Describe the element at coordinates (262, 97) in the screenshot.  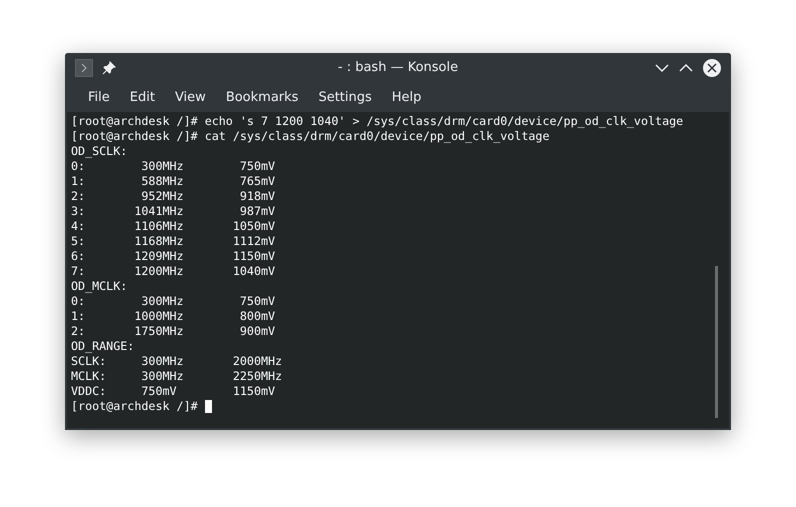
I see `menu-item: Bookmarks` at that location.